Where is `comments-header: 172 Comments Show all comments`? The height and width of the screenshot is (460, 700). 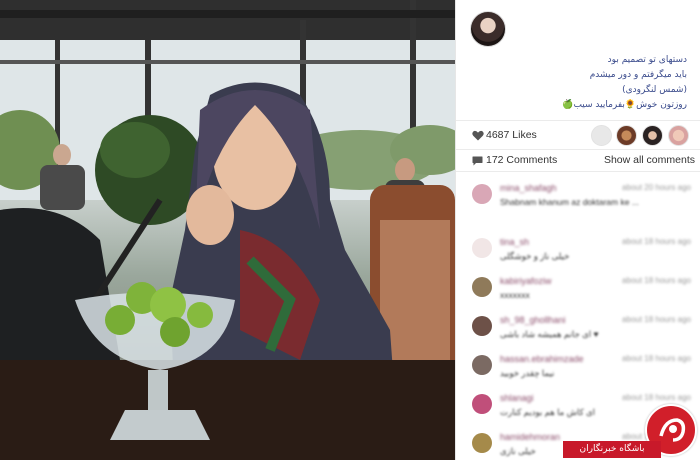
comments-header: 172 Comments Show all comments is located at coordinates (578, 161).